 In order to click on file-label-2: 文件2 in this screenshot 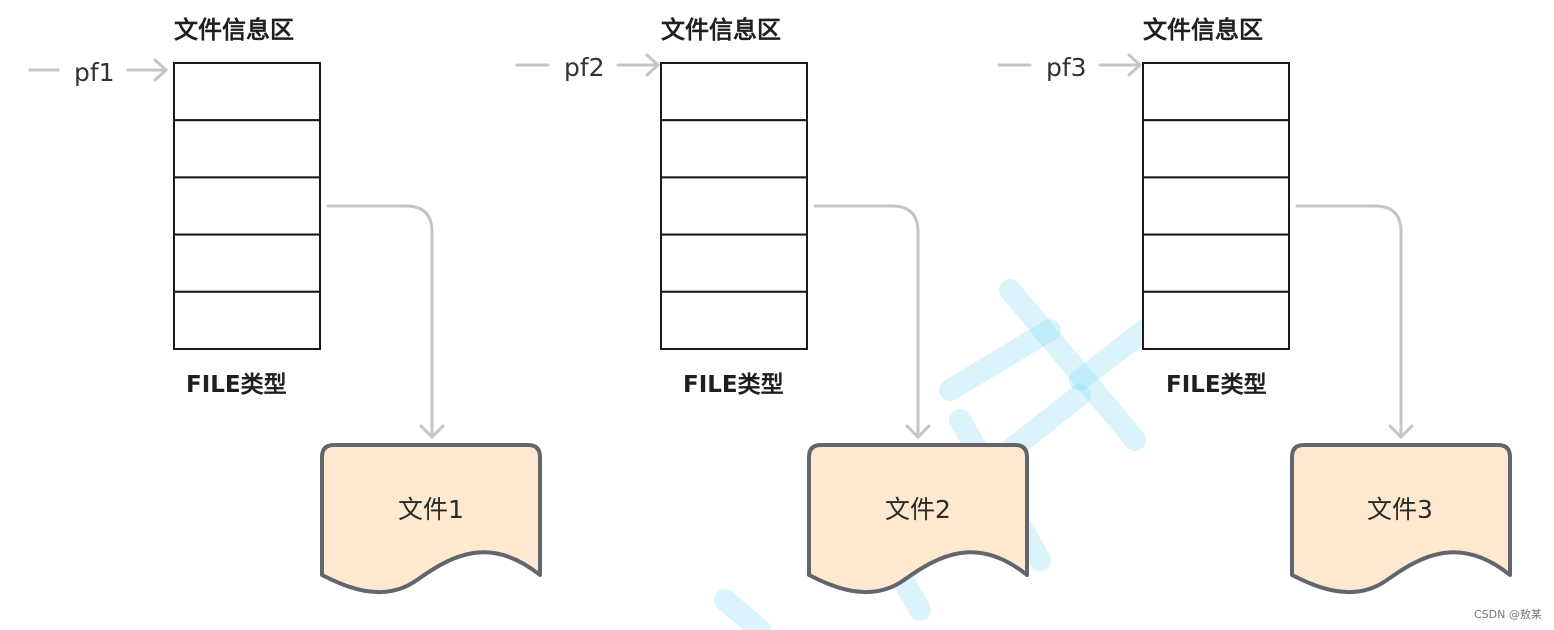, I will do `click(918, 509)`.